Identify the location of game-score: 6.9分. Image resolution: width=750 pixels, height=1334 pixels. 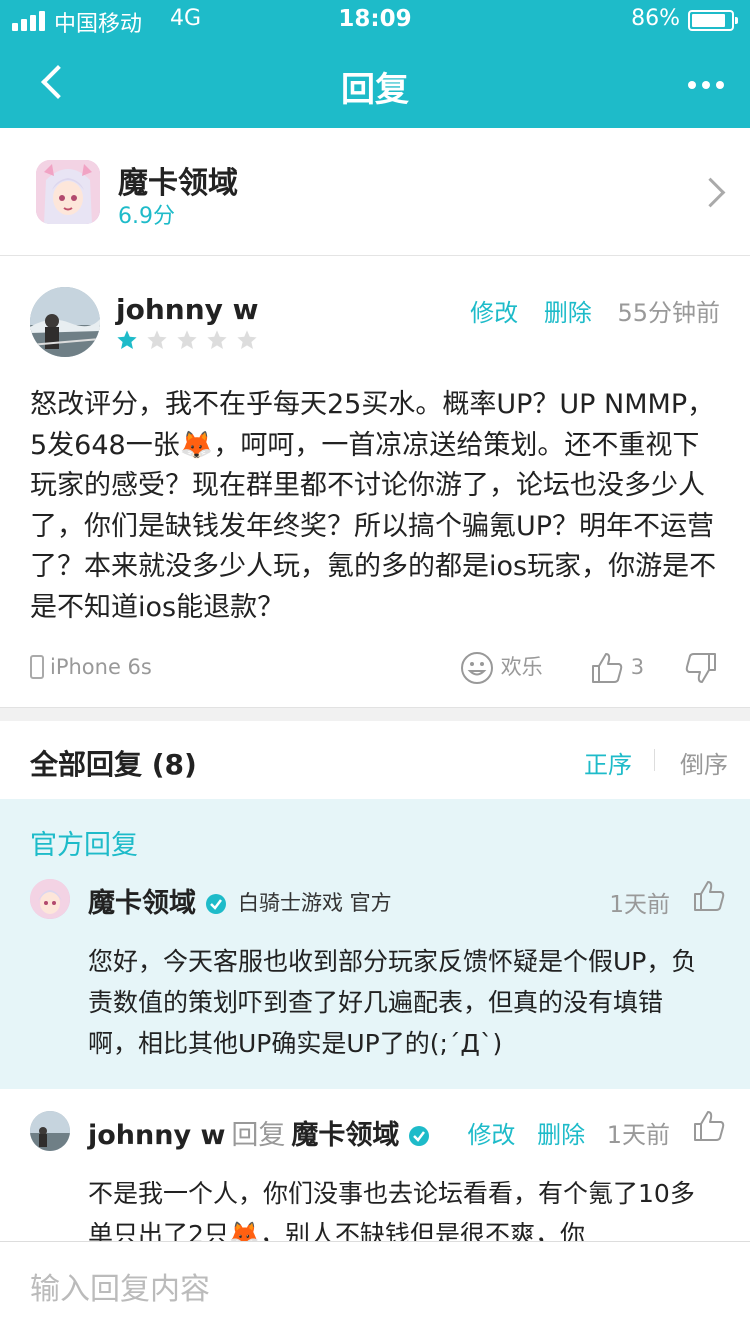
(146, 216).